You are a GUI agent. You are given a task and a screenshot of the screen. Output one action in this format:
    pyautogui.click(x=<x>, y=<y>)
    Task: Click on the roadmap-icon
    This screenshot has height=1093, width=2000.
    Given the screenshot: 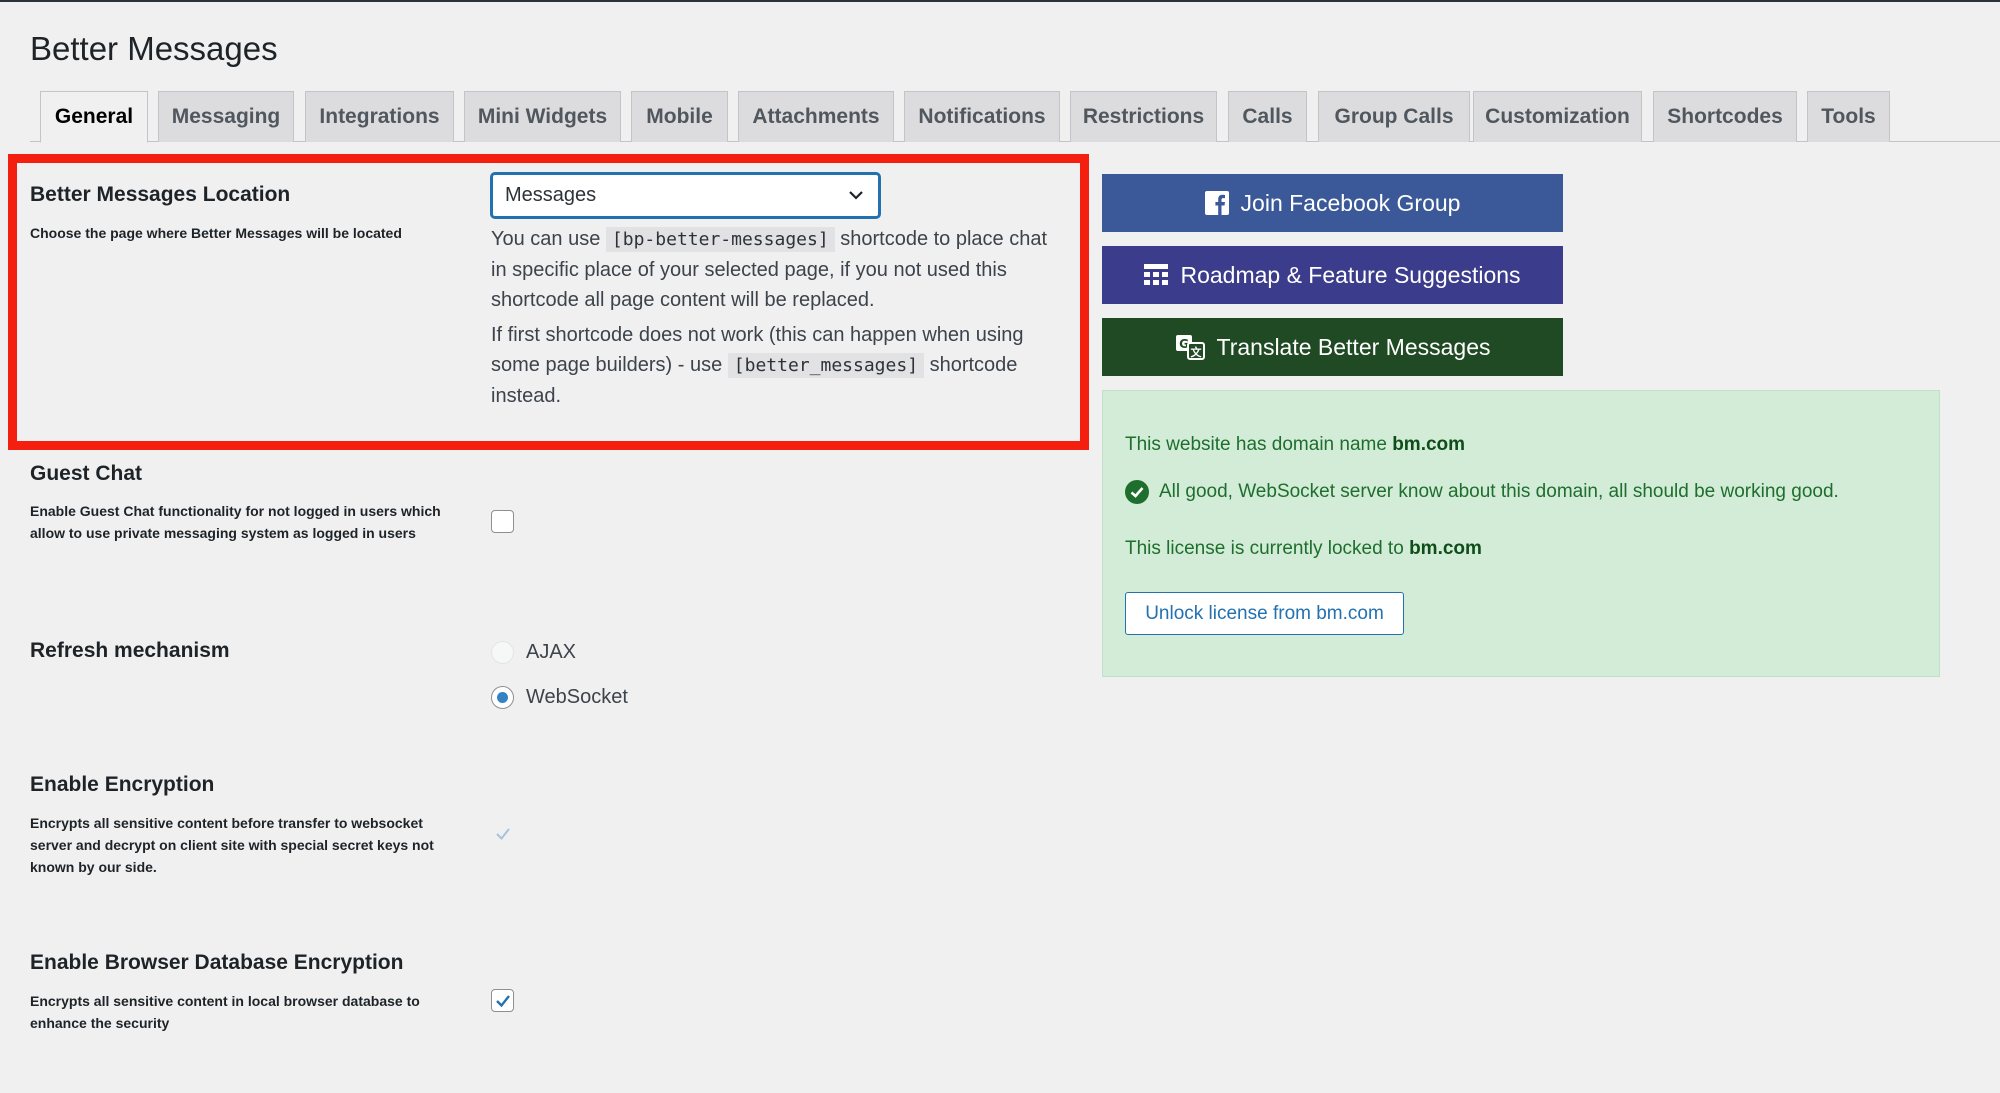 What is the action you would take?
    pyautogui.click(x=1156, y=274)
    